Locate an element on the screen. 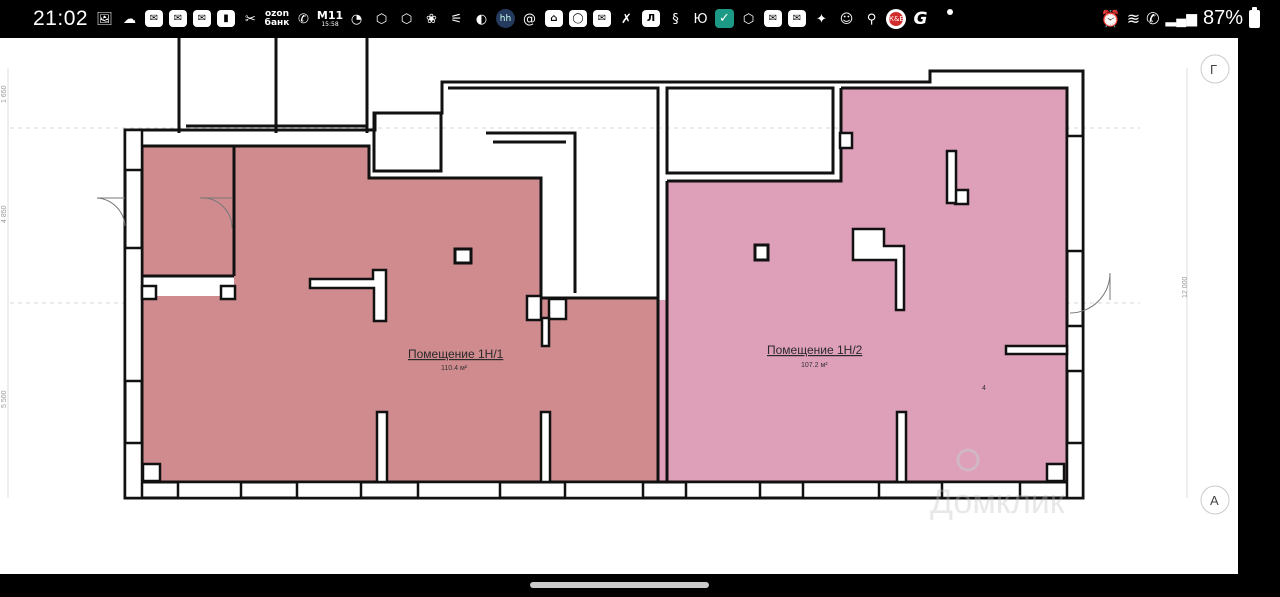 The height and width of the screenshot is (597, 1280). dimension-left-top: 1 650 is located at coordinates (4, 94).